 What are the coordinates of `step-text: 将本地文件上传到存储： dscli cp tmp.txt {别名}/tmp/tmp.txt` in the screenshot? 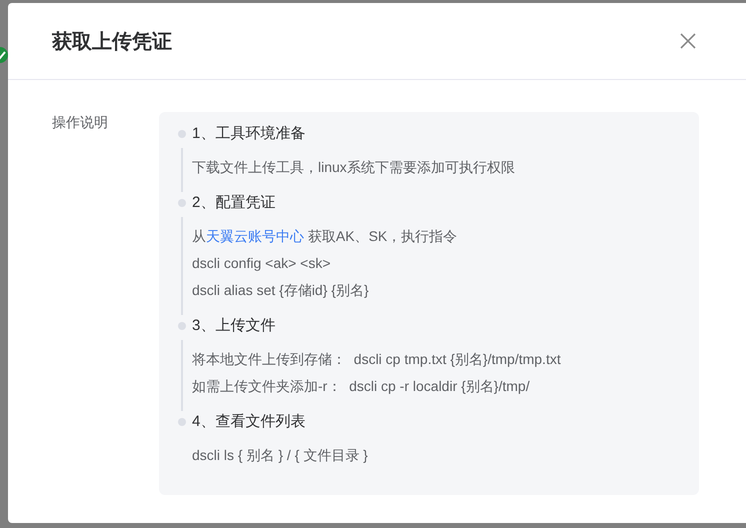 It's located at (377, 359).